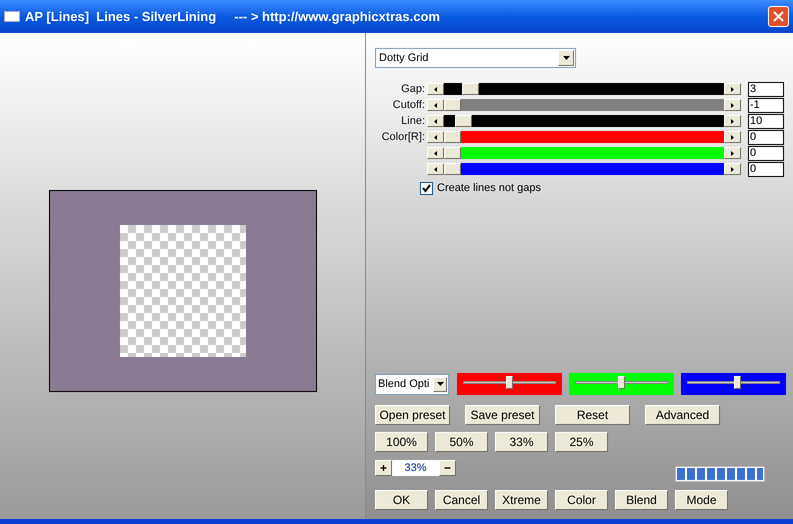 The image size is (793, 524). What do you see at coordinates (413, 121) in the screenshot?
I see `slider-label: Line:` at bounding box center [413, 121].